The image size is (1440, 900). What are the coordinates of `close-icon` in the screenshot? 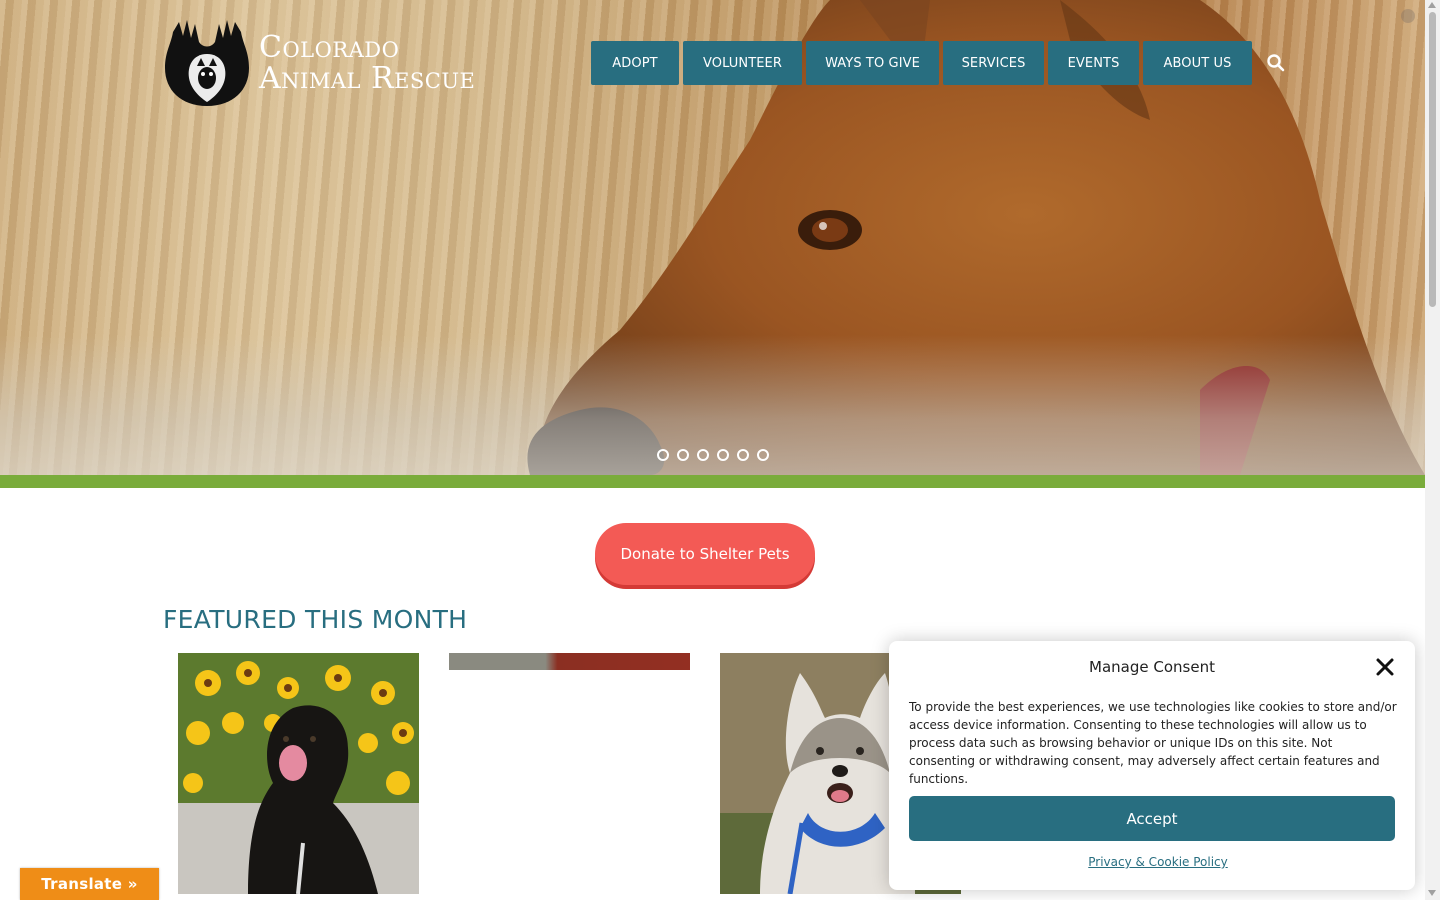 It's located at (1385, 667).